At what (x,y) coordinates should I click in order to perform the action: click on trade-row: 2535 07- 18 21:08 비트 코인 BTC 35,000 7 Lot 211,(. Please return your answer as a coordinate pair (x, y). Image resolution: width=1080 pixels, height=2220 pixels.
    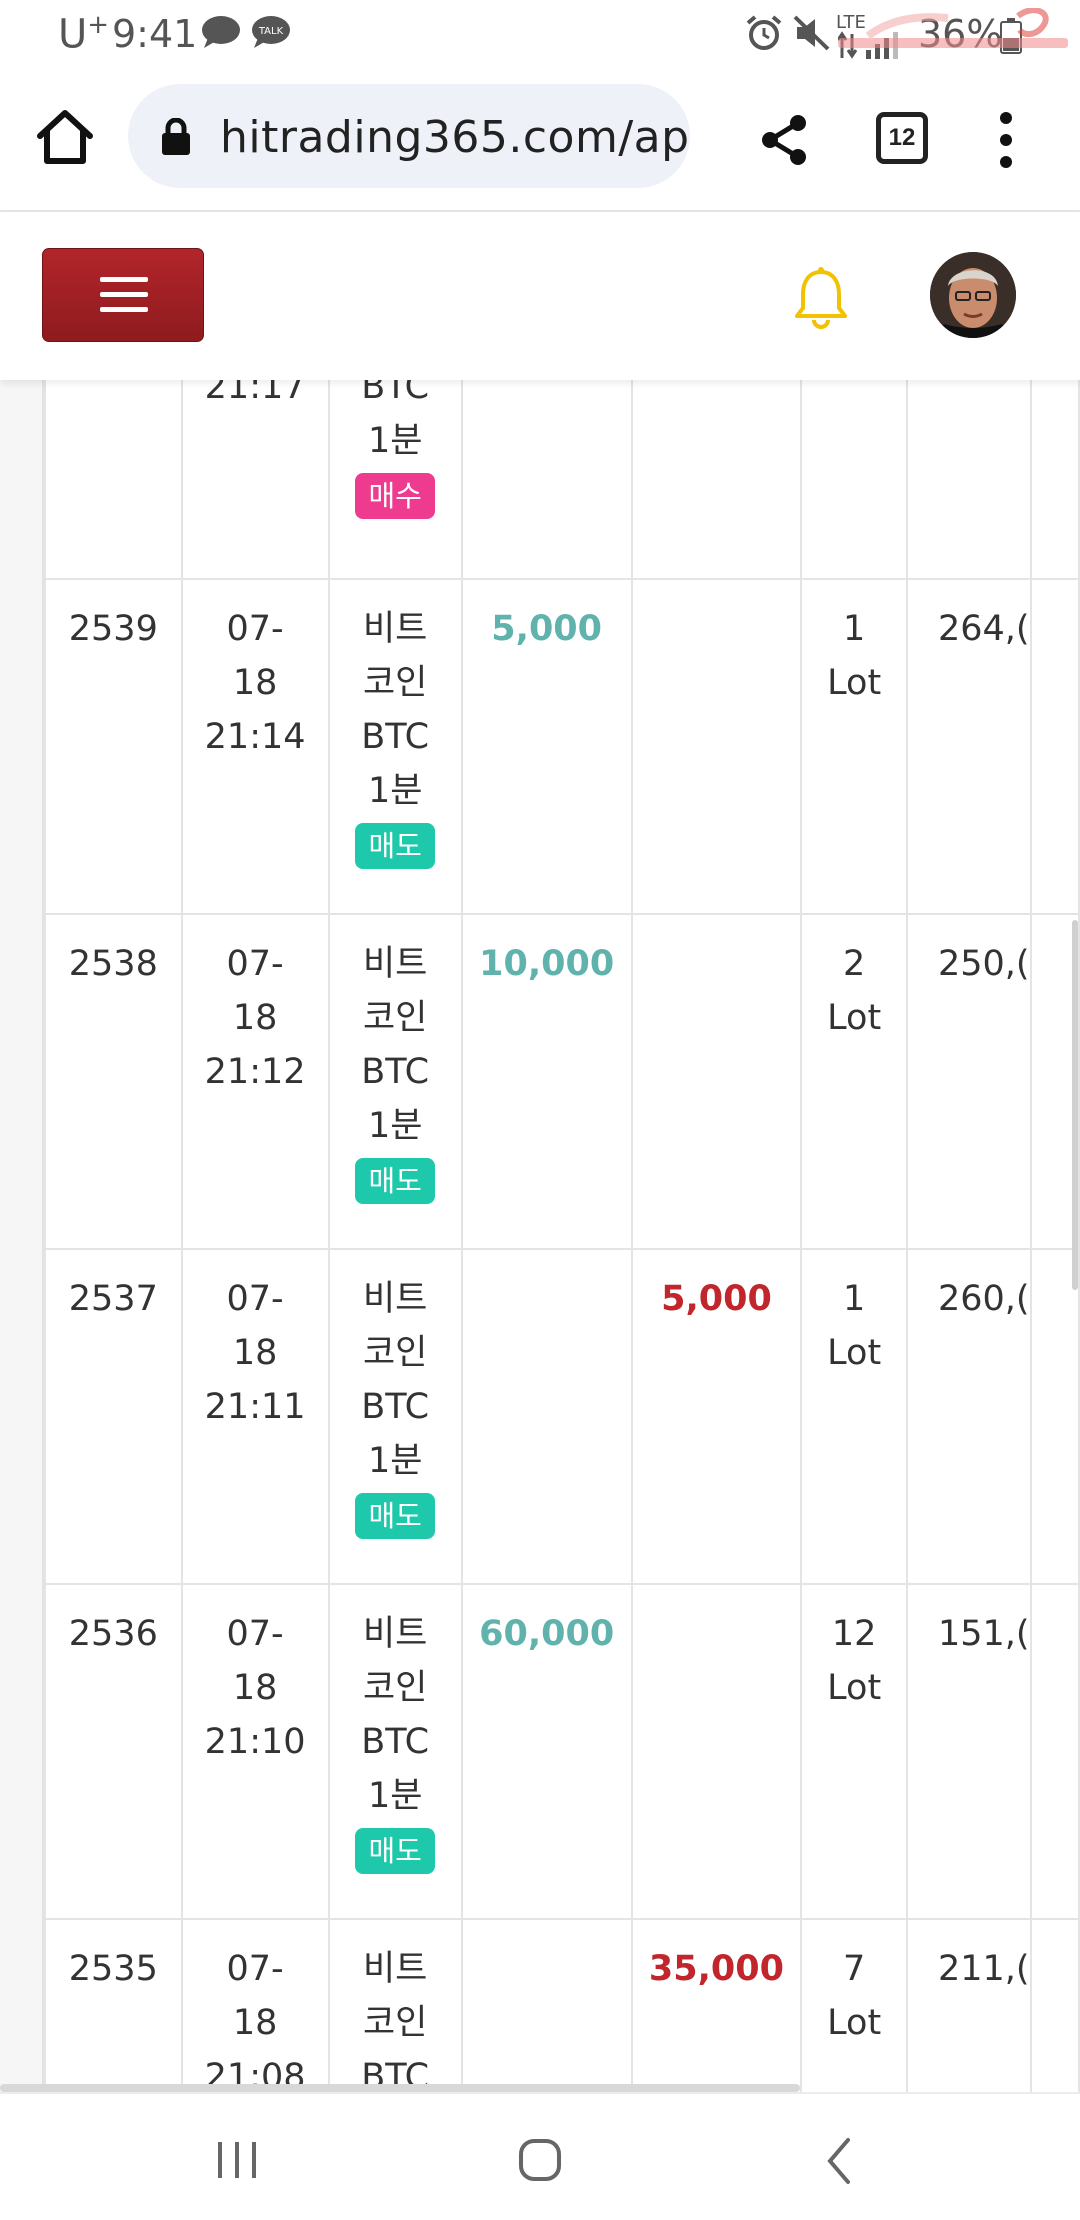
    Looking at the image, I should click on (562, 2005).